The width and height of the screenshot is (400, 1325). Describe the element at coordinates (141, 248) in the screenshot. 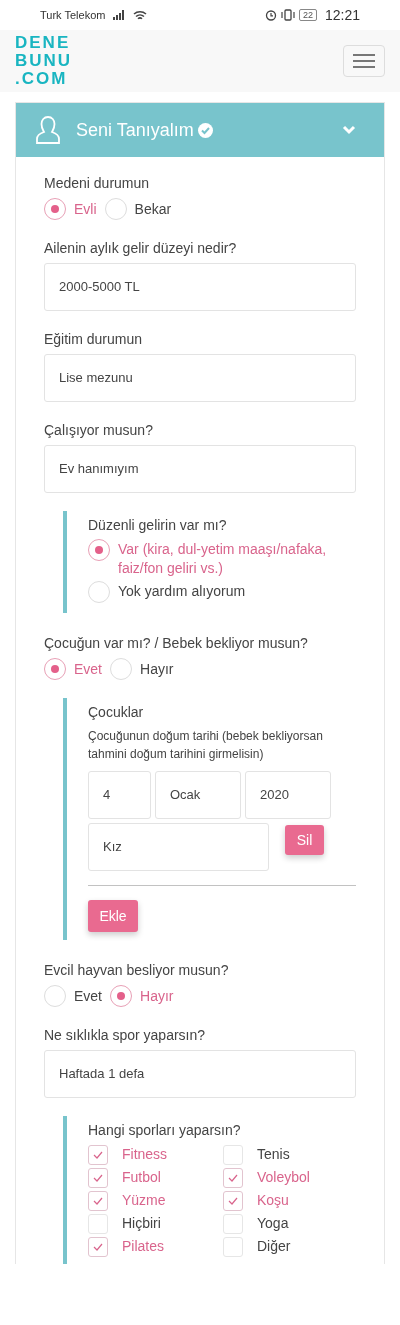

I see `field-label: Ailenin aylık gelir düzeyi nedir?` at that location.